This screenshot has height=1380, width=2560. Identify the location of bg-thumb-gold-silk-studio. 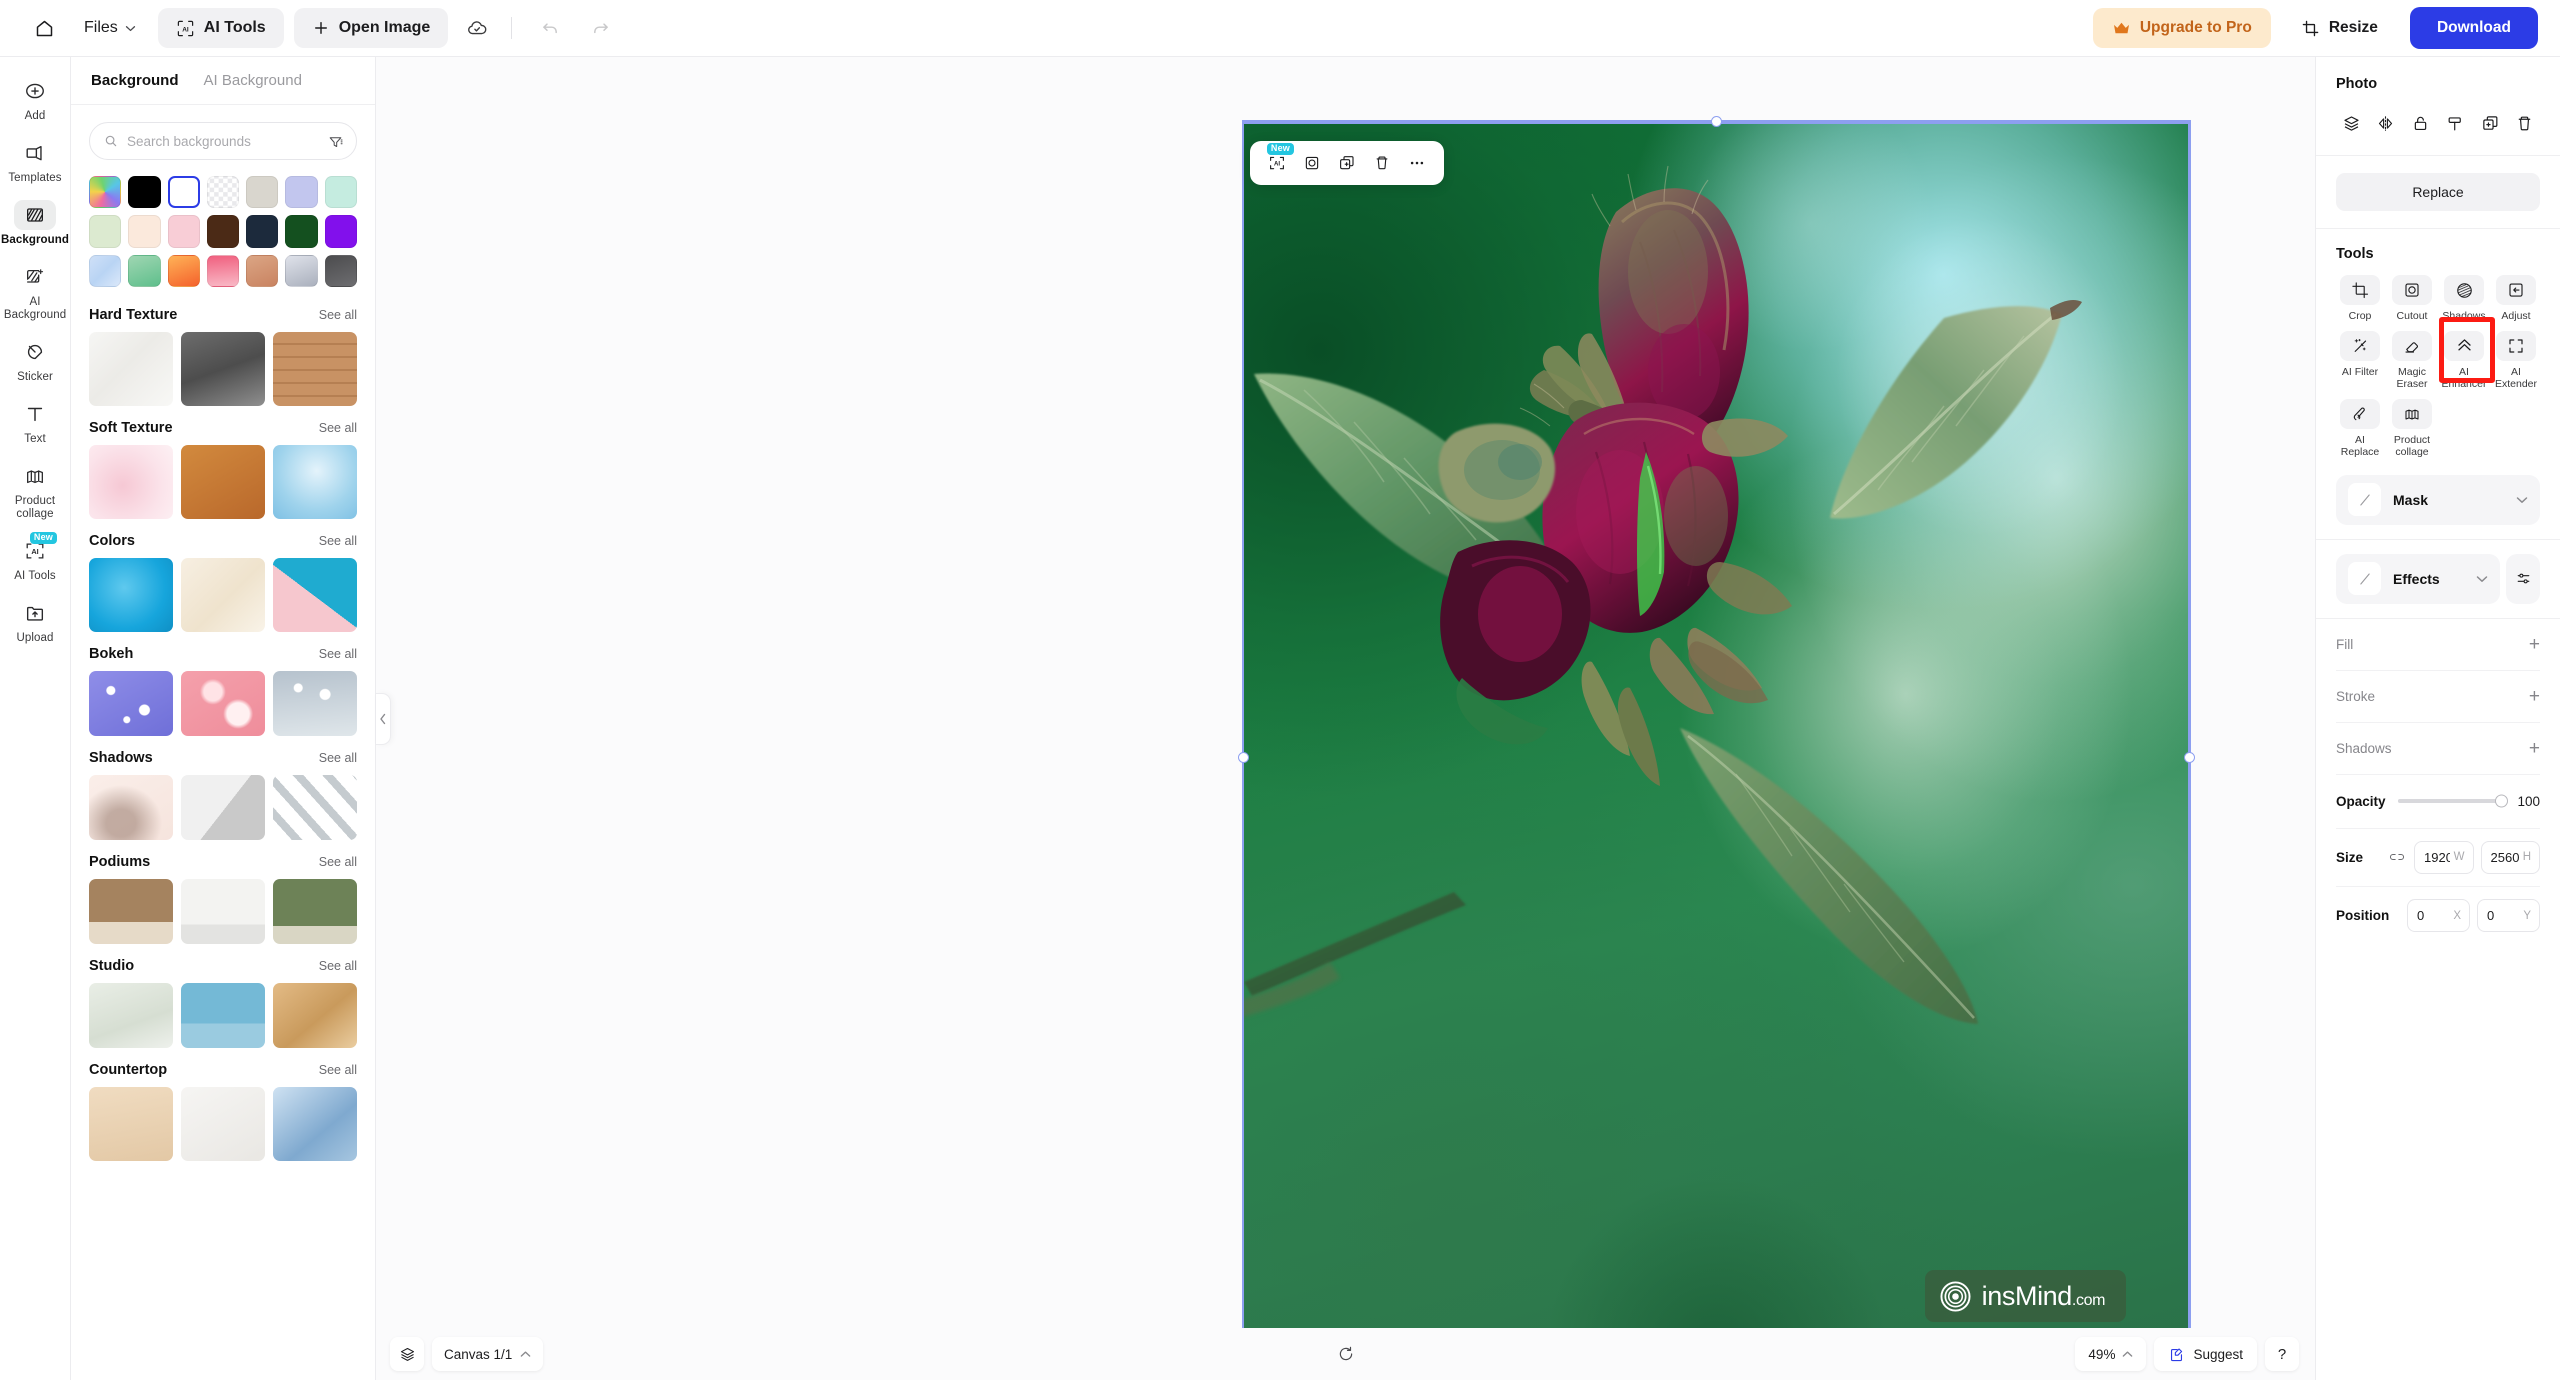
(315, 1015).